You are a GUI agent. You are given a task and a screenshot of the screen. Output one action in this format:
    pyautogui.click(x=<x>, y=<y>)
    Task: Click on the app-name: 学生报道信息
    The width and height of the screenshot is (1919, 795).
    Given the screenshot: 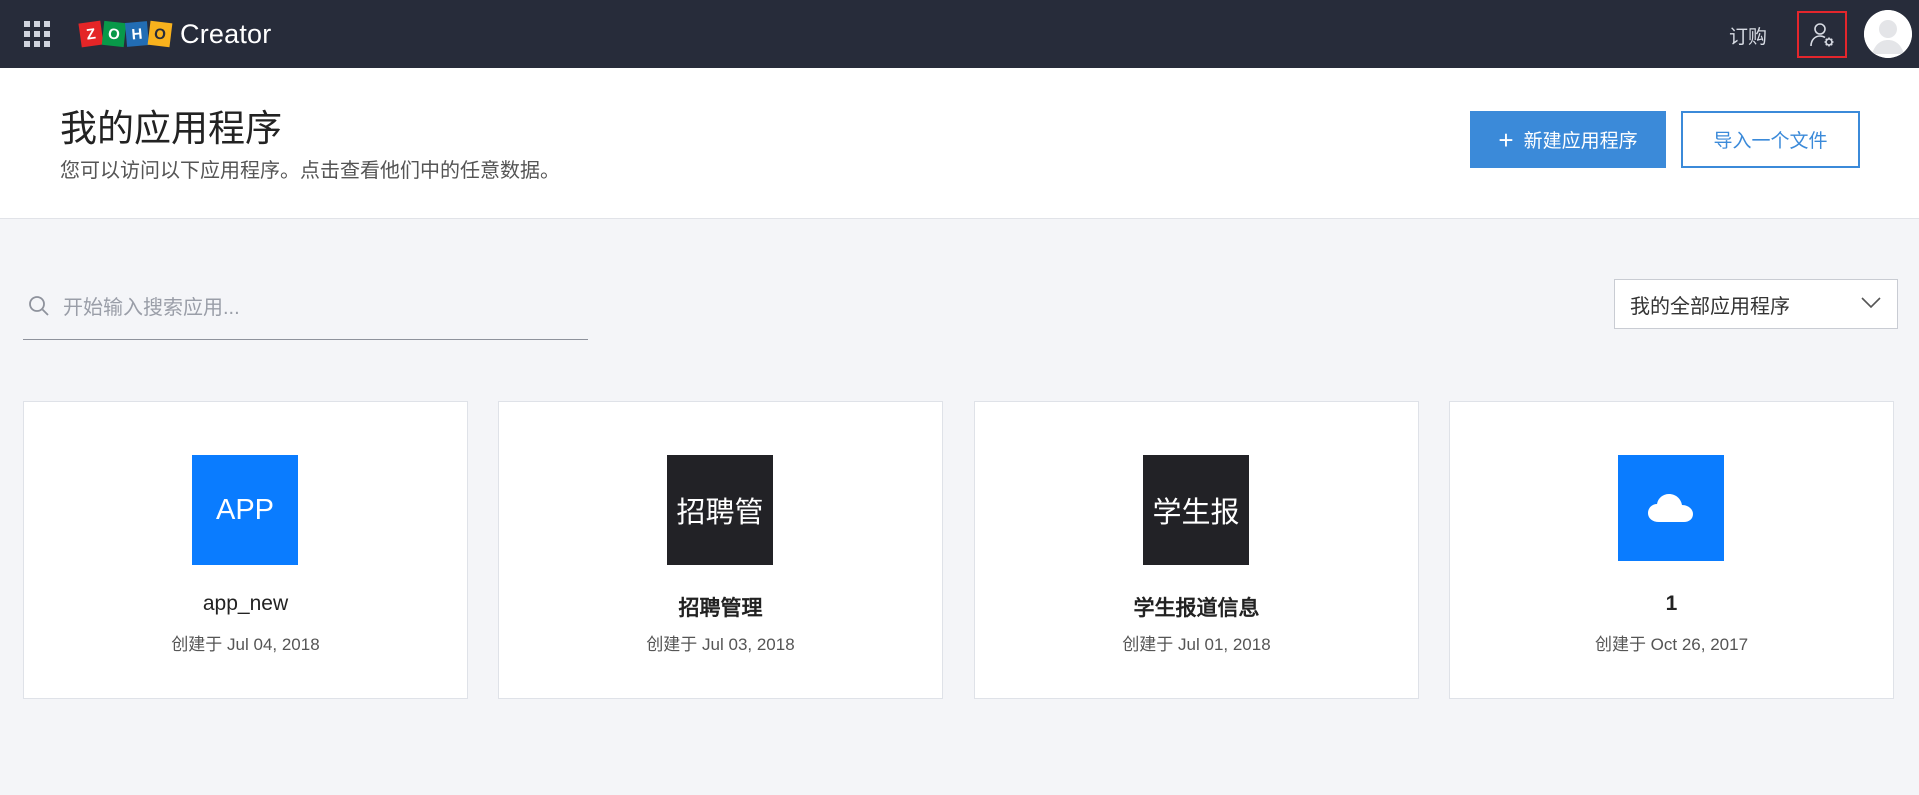 What is the action you would take?
    pyautogui.click(x=1196, y=608)
    